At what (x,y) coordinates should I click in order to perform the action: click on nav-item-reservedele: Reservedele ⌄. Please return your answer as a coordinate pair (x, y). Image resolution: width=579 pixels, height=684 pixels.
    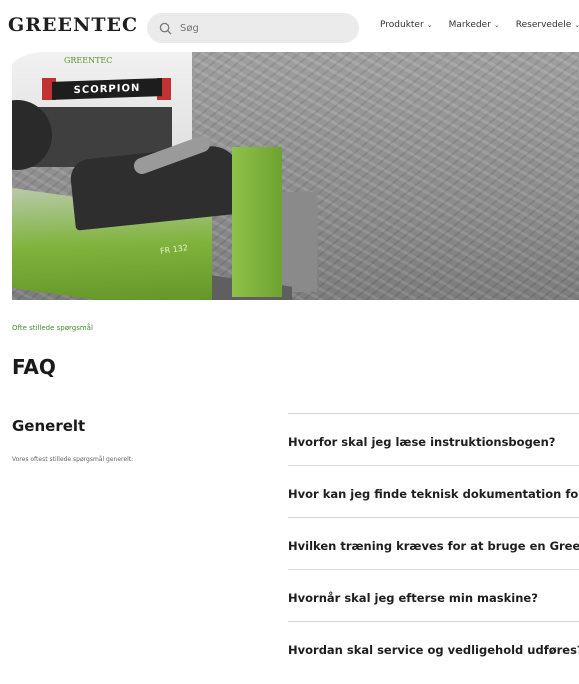
    Looking at the image, I should click on (547, 25).